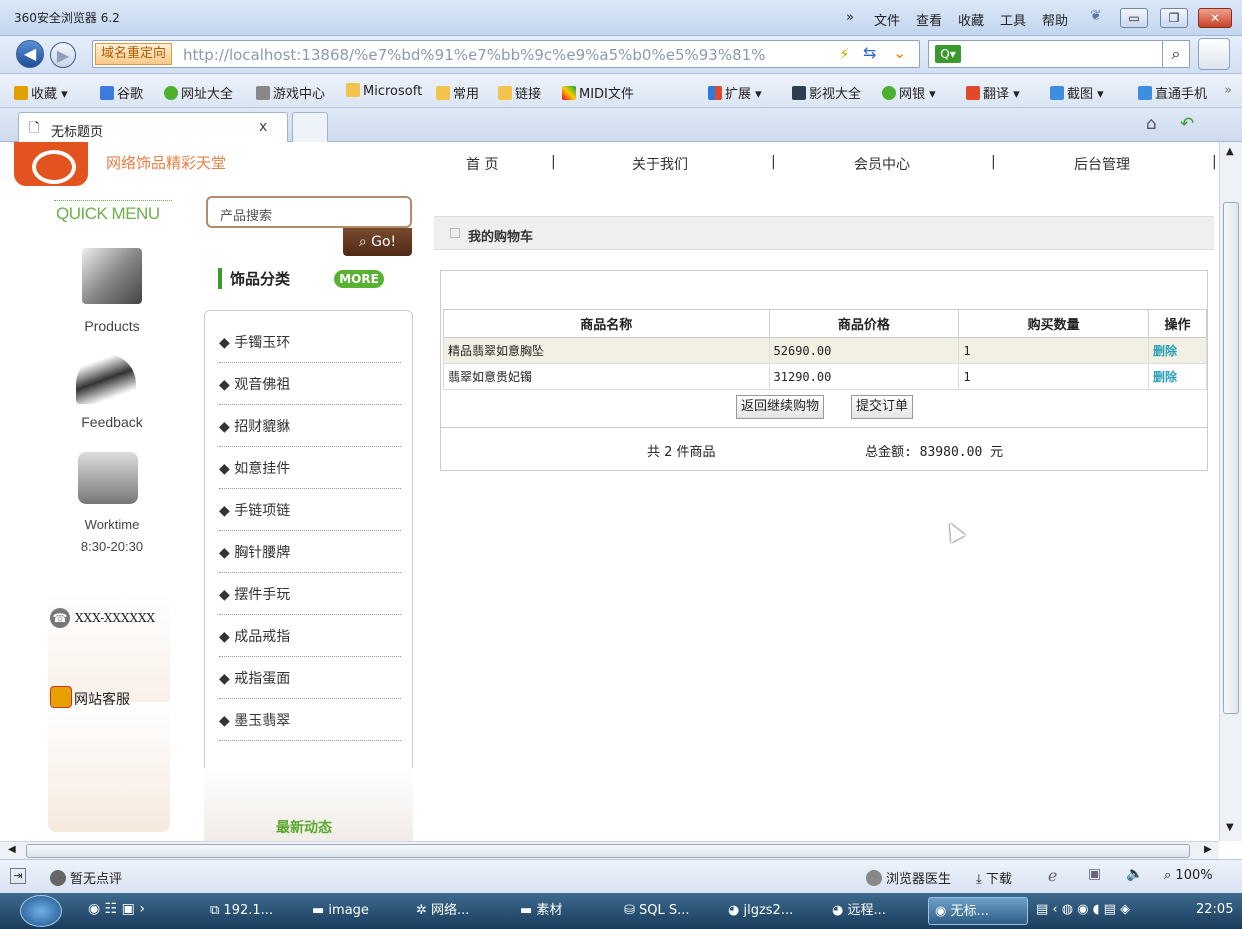  What do you see at coordinates (882, 164) in the screenshot?
I see `nav-member: 会员中心` at bounding box center [882, 164].